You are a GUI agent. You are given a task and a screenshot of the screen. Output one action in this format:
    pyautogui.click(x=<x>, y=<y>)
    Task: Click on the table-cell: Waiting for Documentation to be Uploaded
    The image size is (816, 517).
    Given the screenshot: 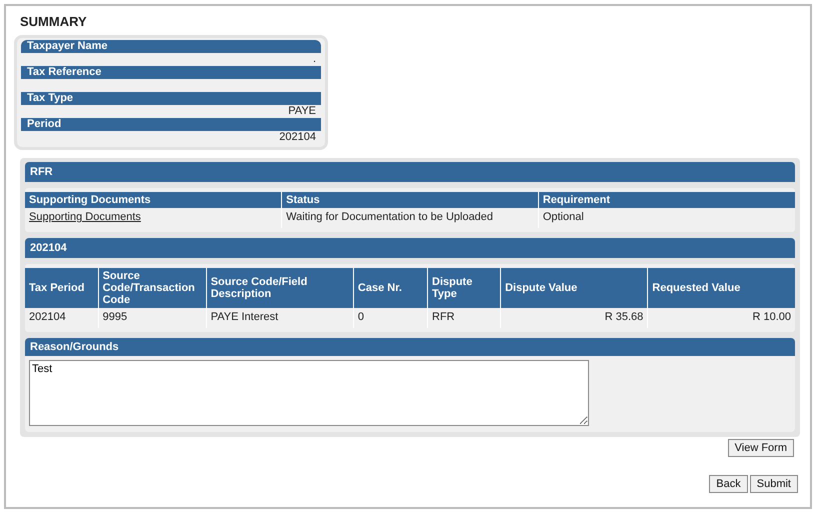 What is the action you would take?
    pyautogui.click(x=410, y=218)
    